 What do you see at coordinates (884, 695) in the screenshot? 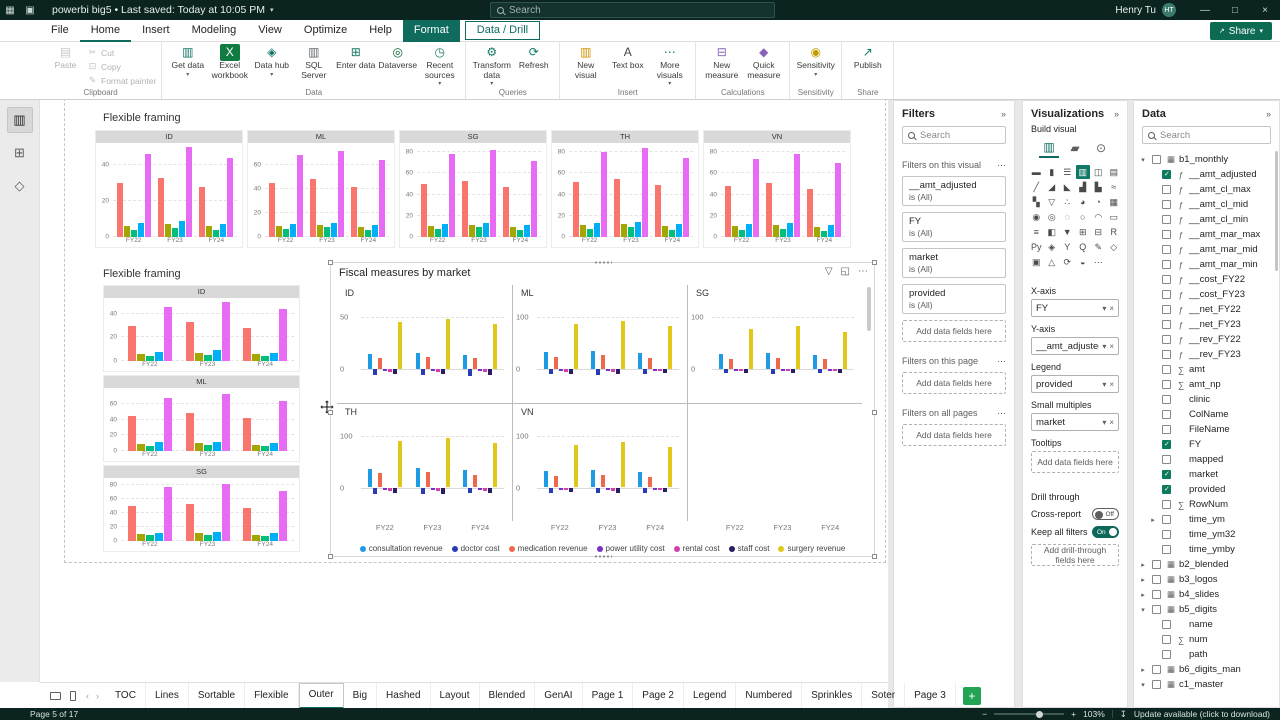
I see `page-tab-soter: Soter` at bounding box center [884, 695].